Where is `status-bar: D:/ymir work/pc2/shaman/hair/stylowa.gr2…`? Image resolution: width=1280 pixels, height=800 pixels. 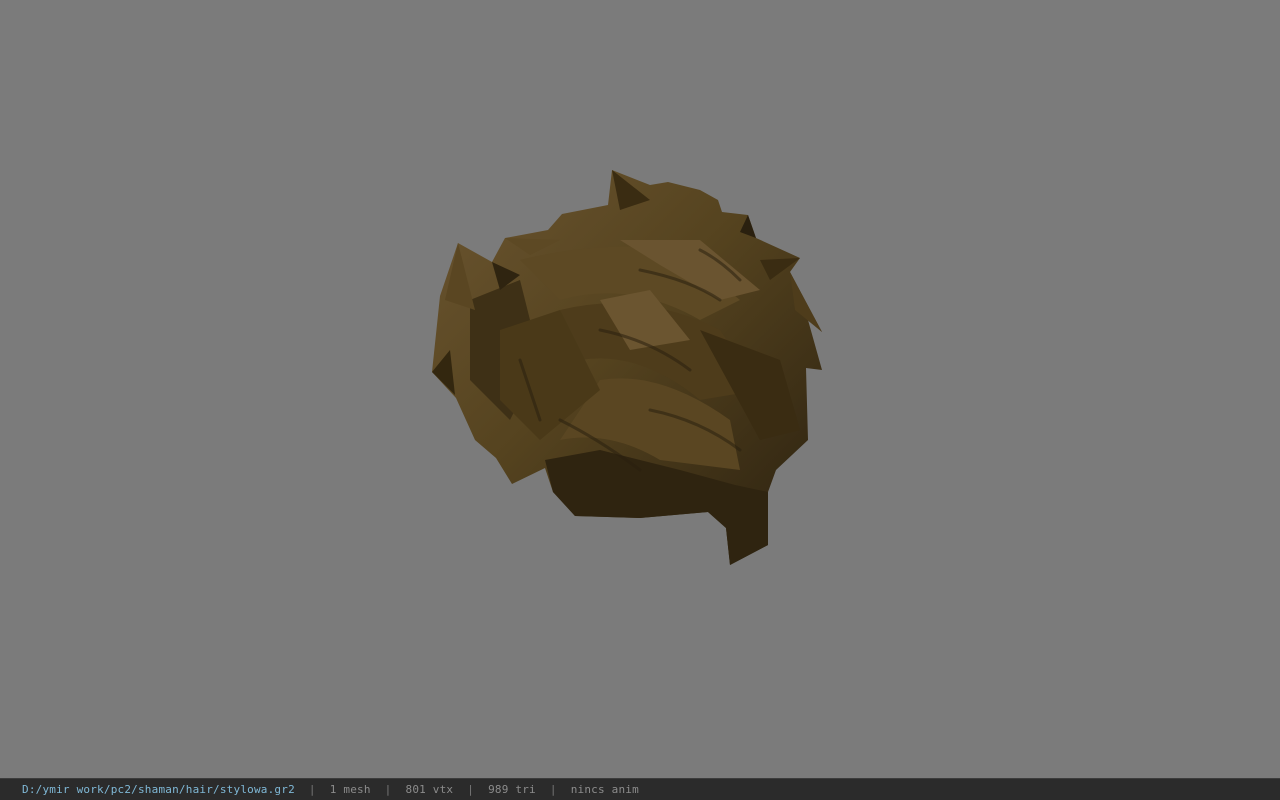
status-bar: D:/ymir work/pc2/shaman/hair/stylowa.gr2… is located at coordinates (640, 789).